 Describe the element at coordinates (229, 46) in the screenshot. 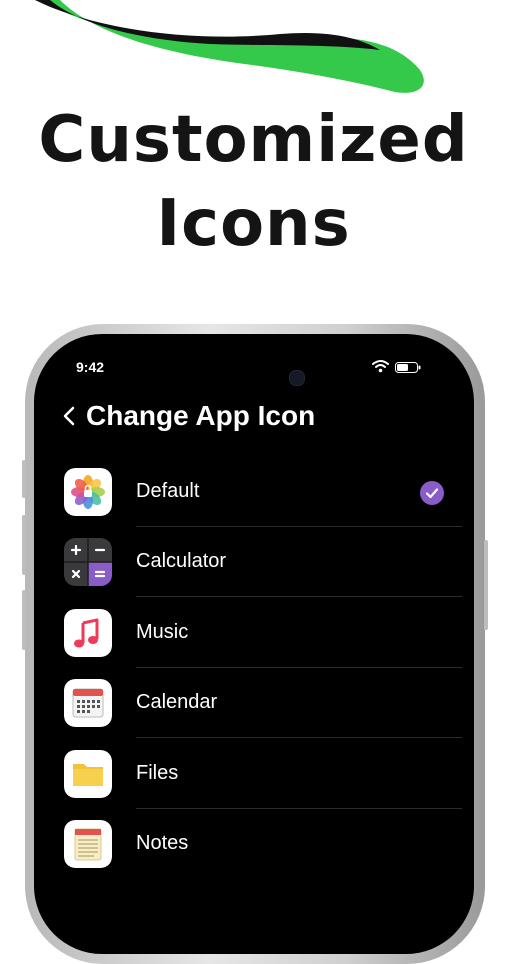

I see `swoosh-decoration` at that location.